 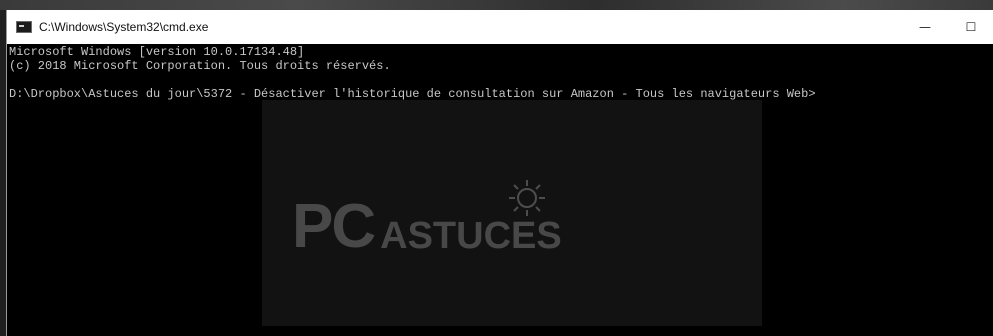 What do you see at coordinates (925, 27) in the screenshot?
I see `minimize-button: —` at bounding box center [925, 27].